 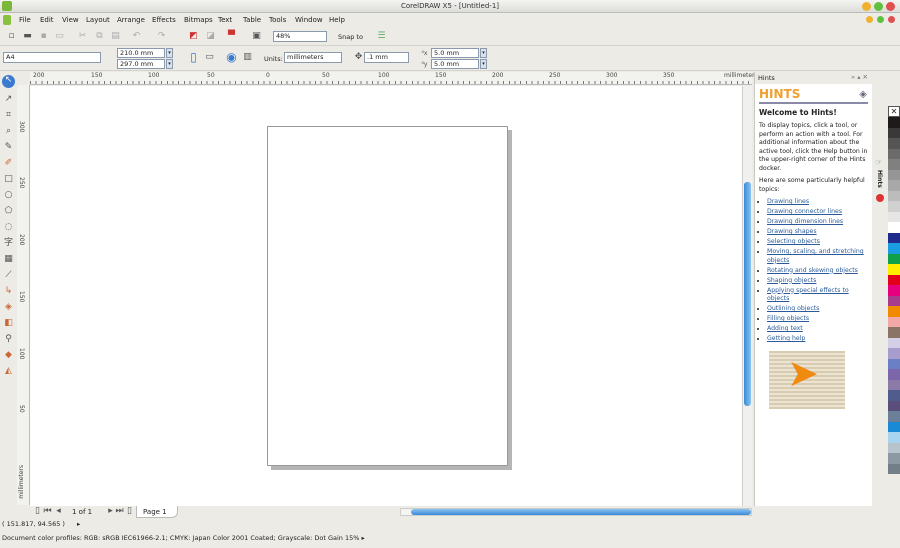 What do you see at coordinates (8, 323) in the screenshot?
I see `transparency-tool-icon: ◧` at bounding box center [8, 323].